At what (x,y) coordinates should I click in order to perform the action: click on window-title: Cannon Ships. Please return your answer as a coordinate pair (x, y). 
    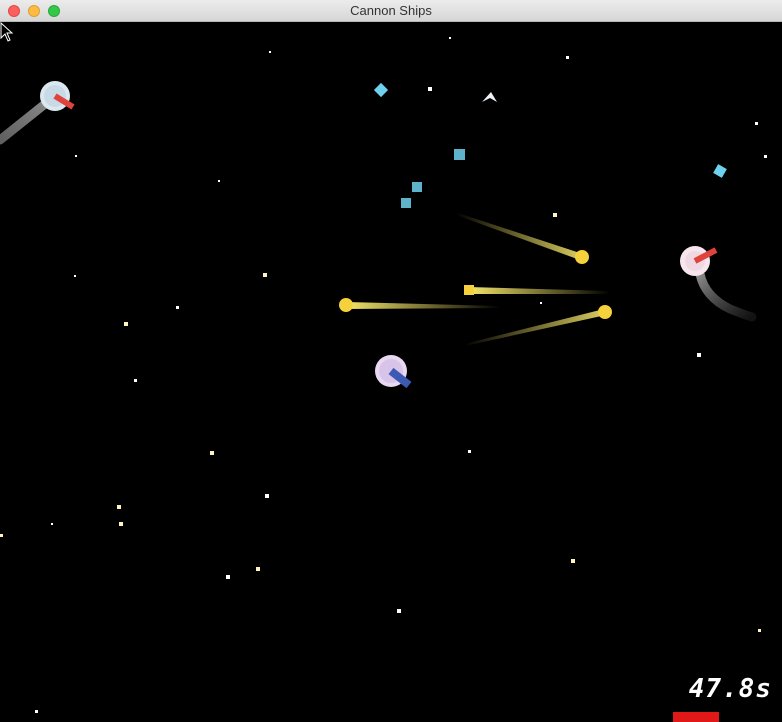
    Looking at the image, I should click on (391, 10).